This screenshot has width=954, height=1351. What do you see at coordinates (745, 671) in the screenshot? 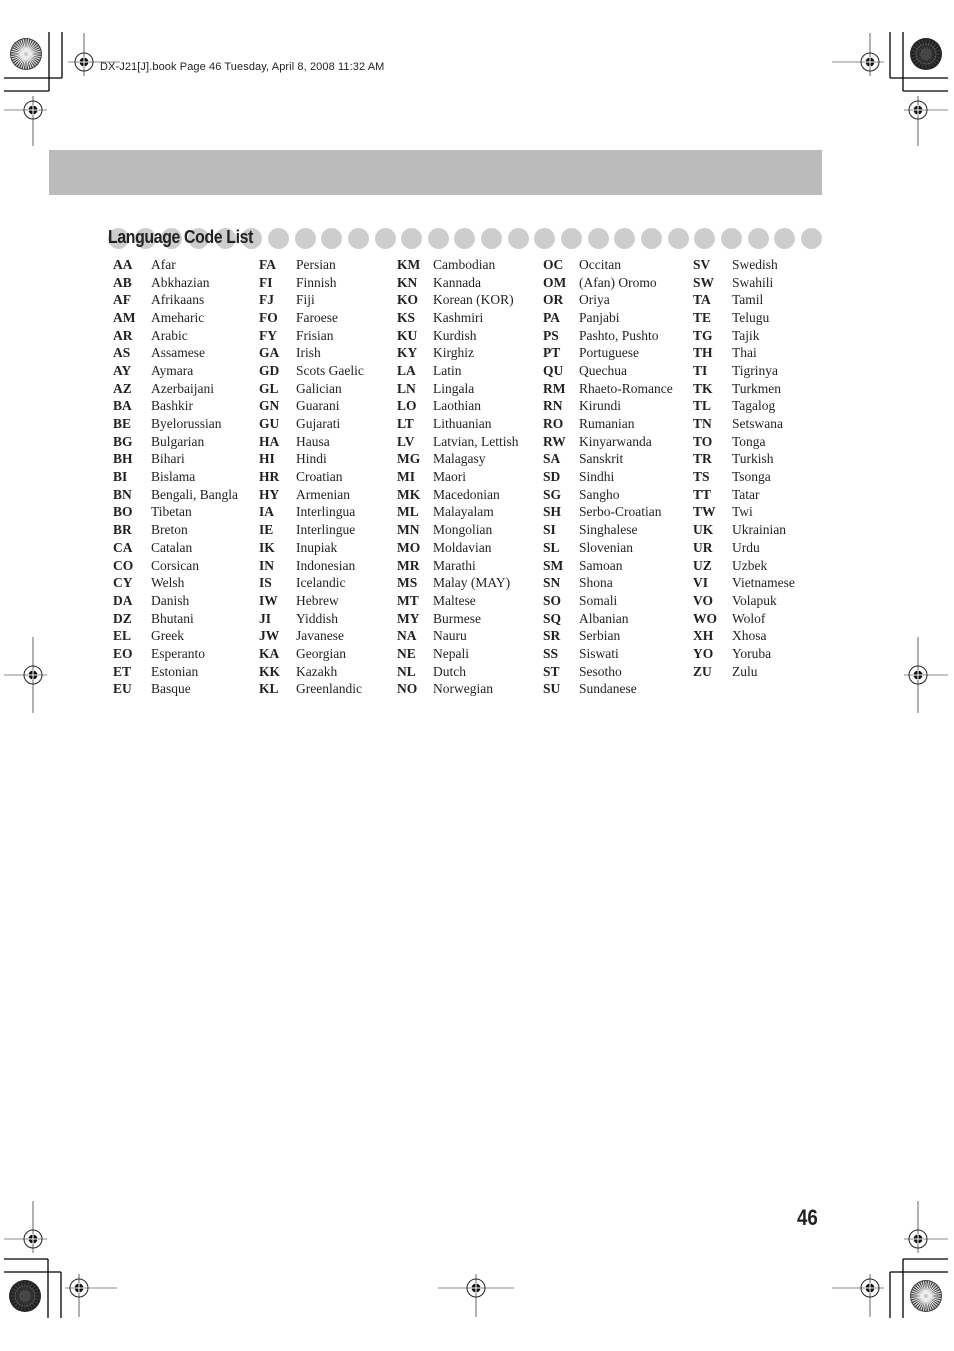
I see `language-name: Zulu` at bounding box center [745, 671].